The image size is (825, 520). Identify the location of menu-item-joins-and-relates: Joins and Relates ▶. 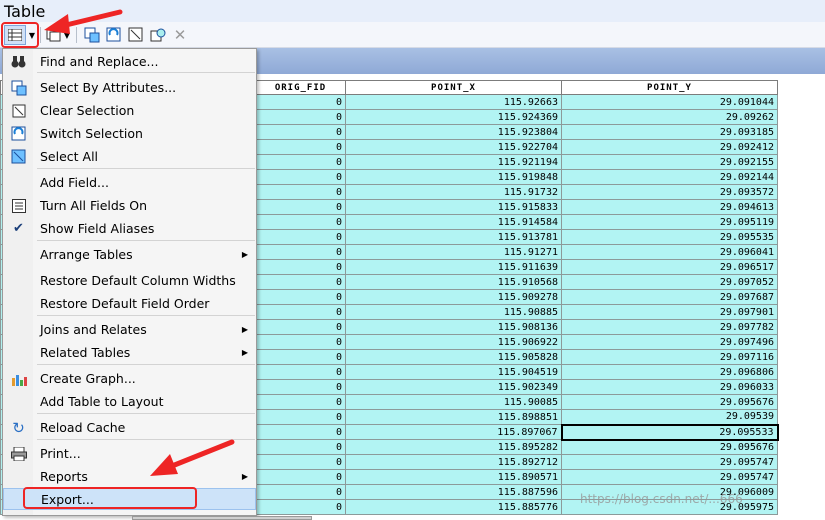
(129, 329).